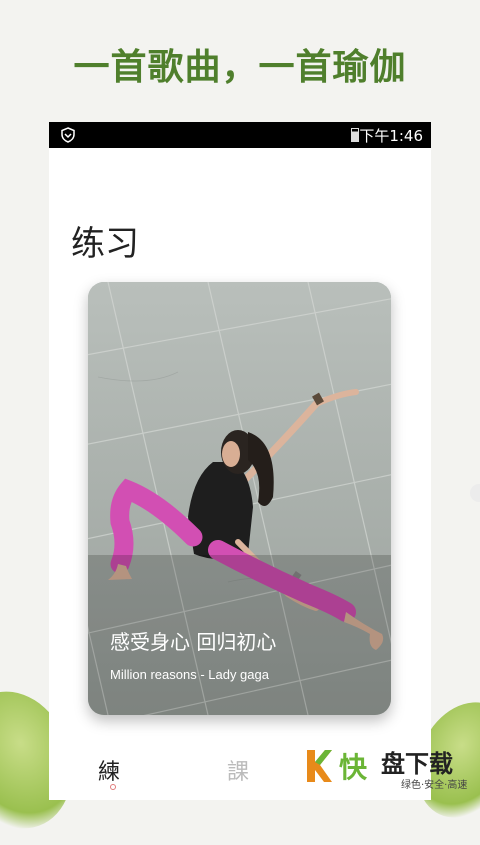  Describe the element at coordinates (240, 67) in the screenshot. I see `promo-title: 一首歌曲，一首瑜伽` at that location.